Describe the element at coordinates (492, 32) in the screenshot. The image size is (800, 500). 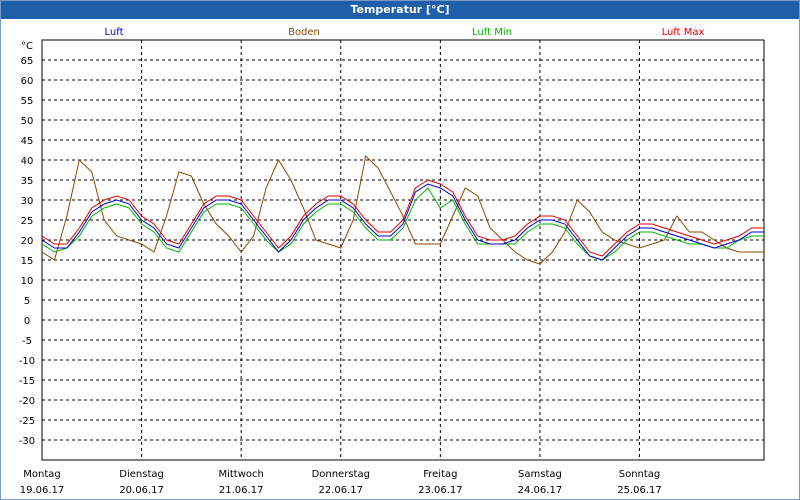
I see `legend-entry-luft-min: Luft Min` at that location.